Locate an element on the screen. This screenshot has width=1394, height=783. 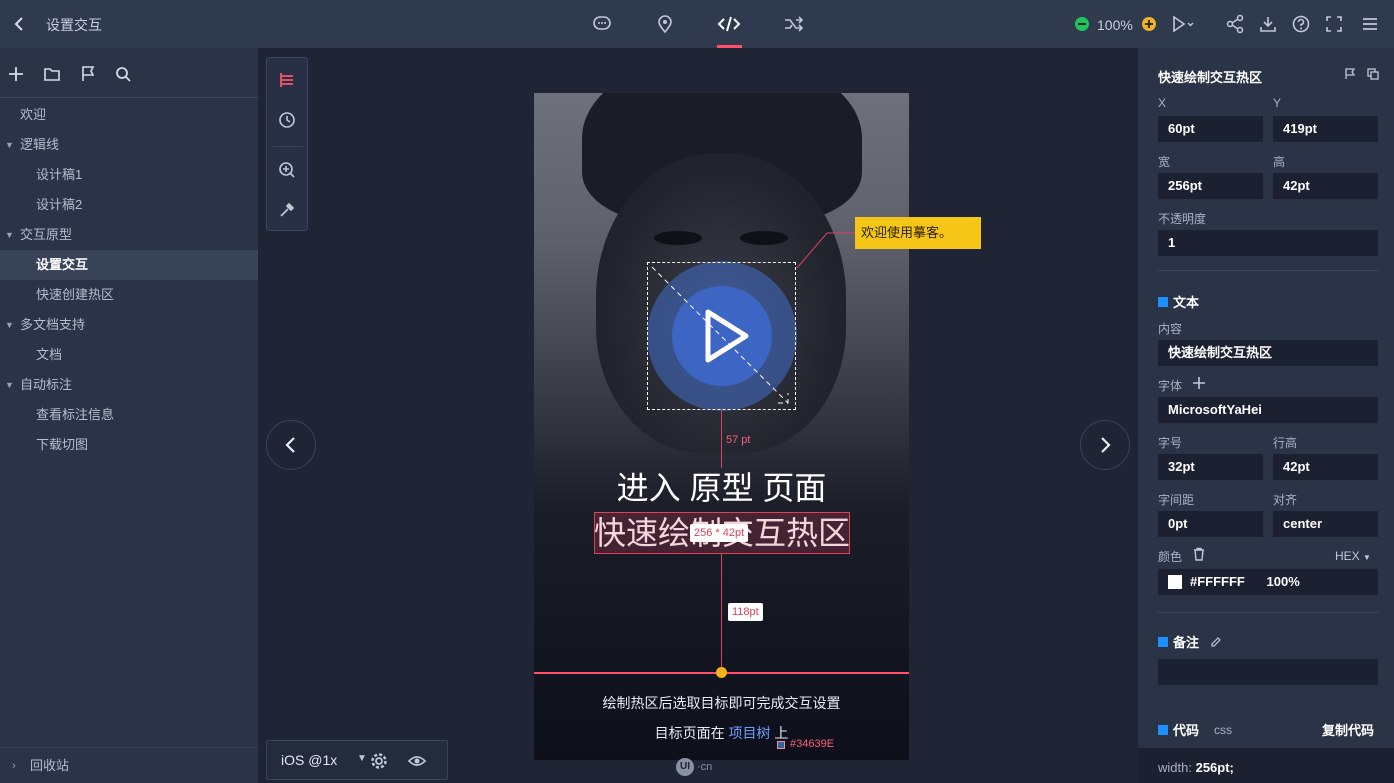
photo-eye-right is located at coordinates (764, 238).